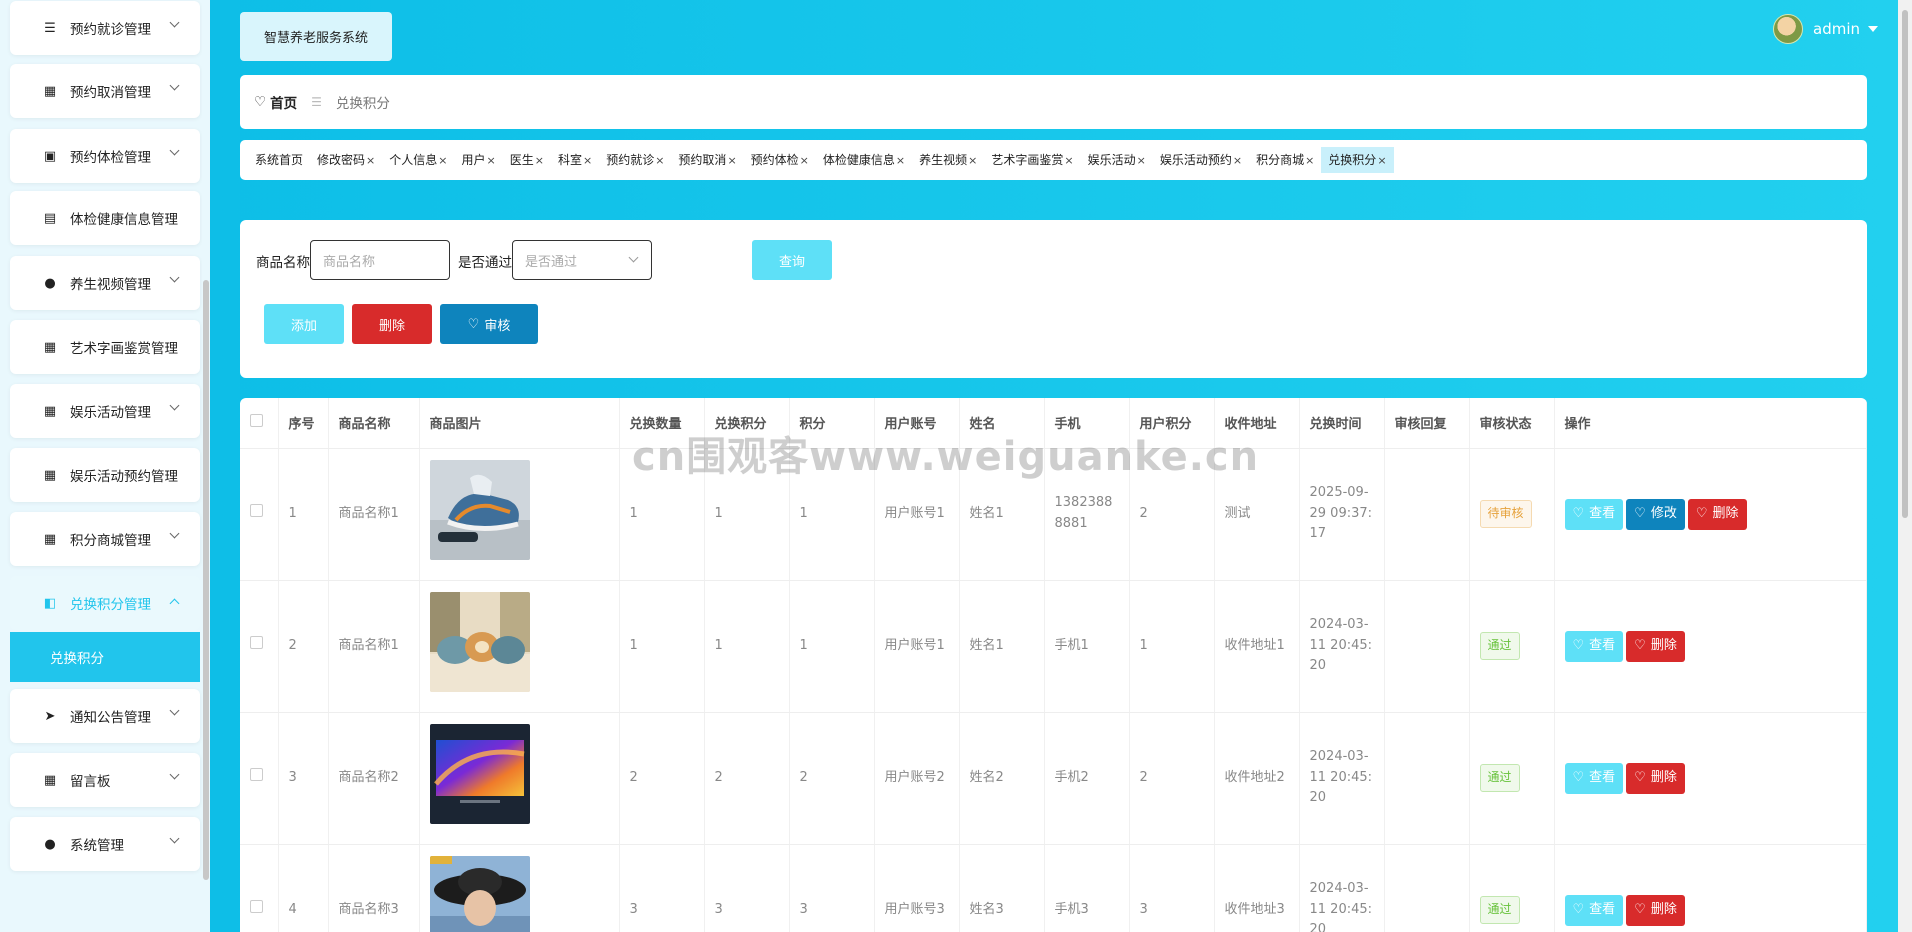 The height and width of the screenshot is (932, 1912). What do you see at coordinates (304, 324) in the screenshot?
I see `add-button: 添加` at bounding box center [304, 324].